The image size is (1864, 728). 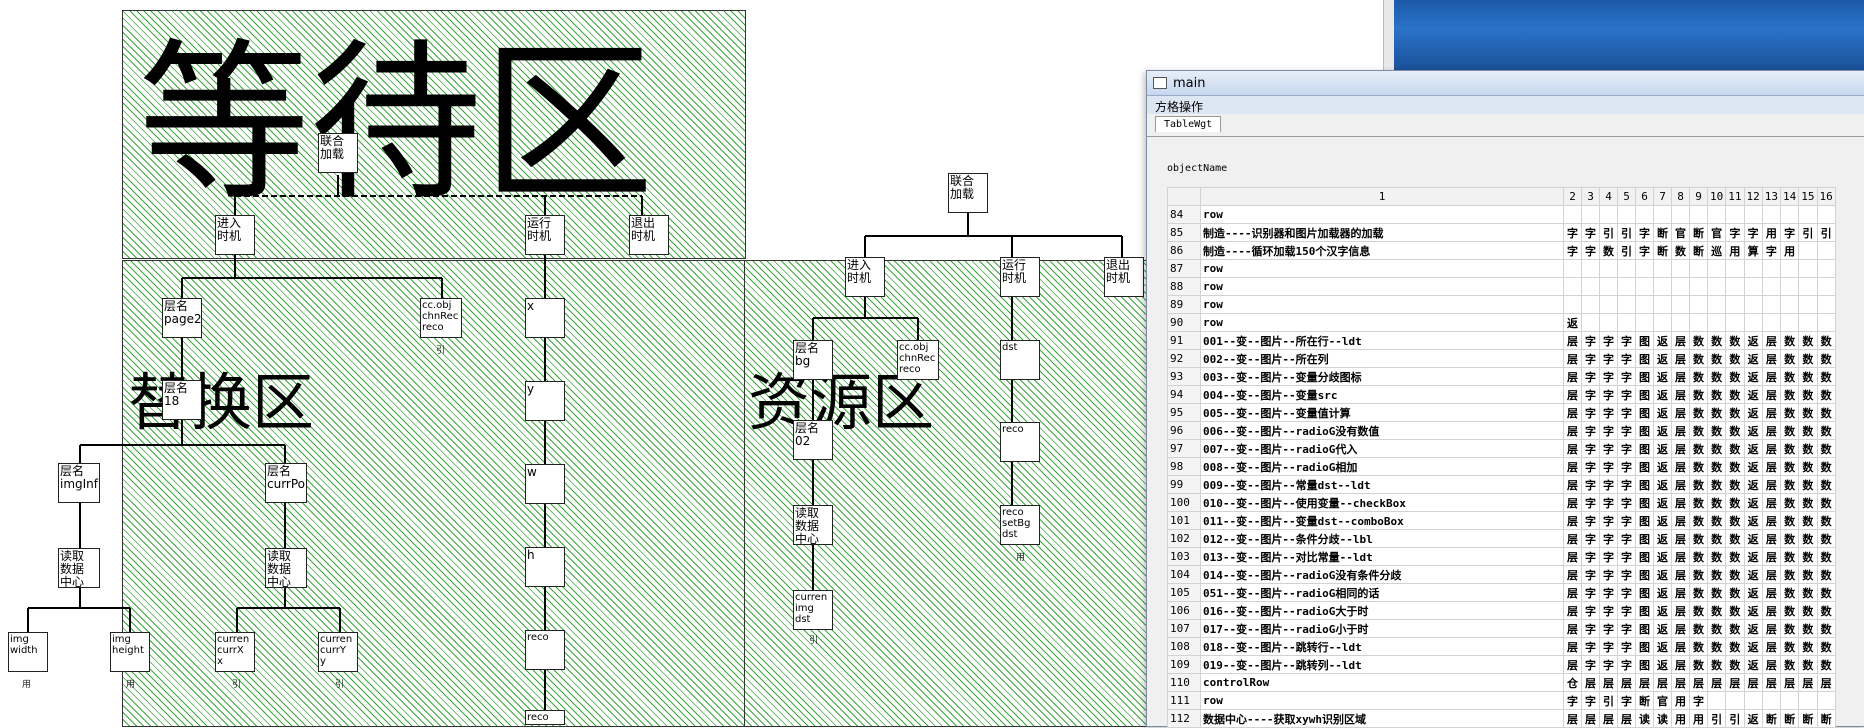 What do you see at coordinates (813, 610) in the screenshot?
I see `node-curr-img-dst: curren img dst` at bounding box center [813, 610].